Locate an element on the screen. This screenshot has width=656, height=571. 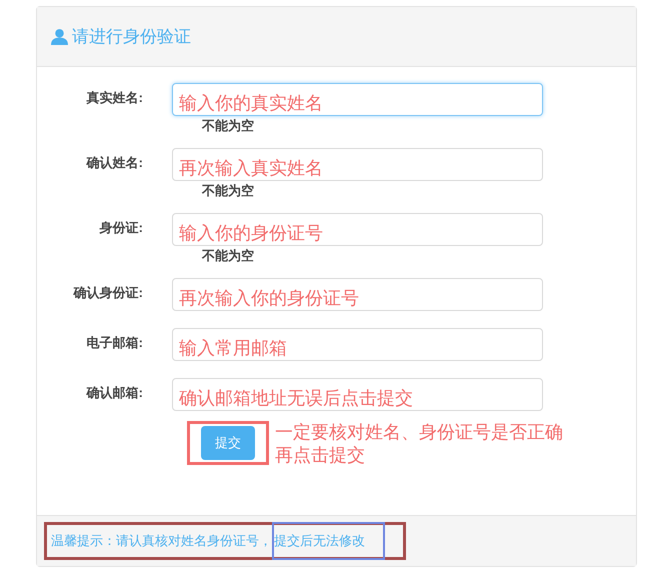
panel-title: 请进行身份验证 is located at coordinates (131, 37).